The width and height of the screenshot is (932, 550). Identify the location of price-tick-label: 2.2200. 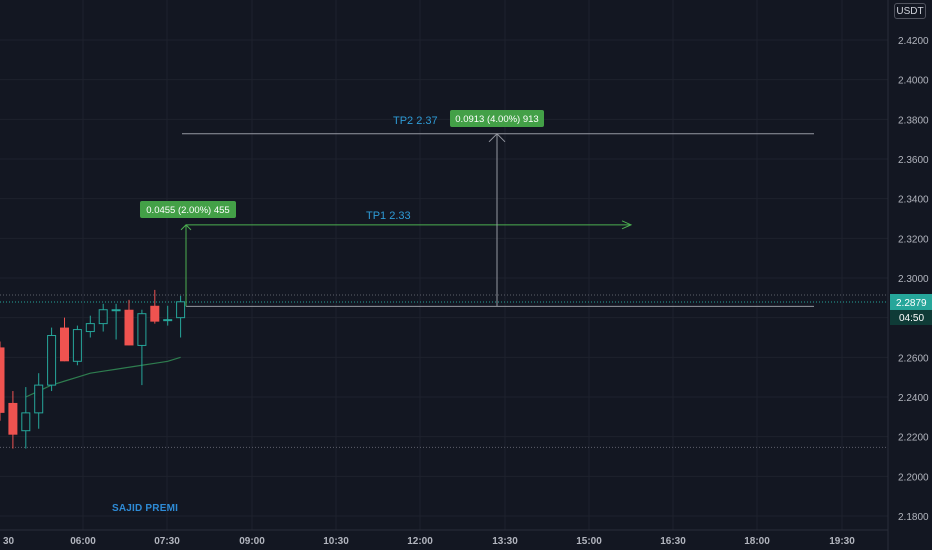
(913, 438).